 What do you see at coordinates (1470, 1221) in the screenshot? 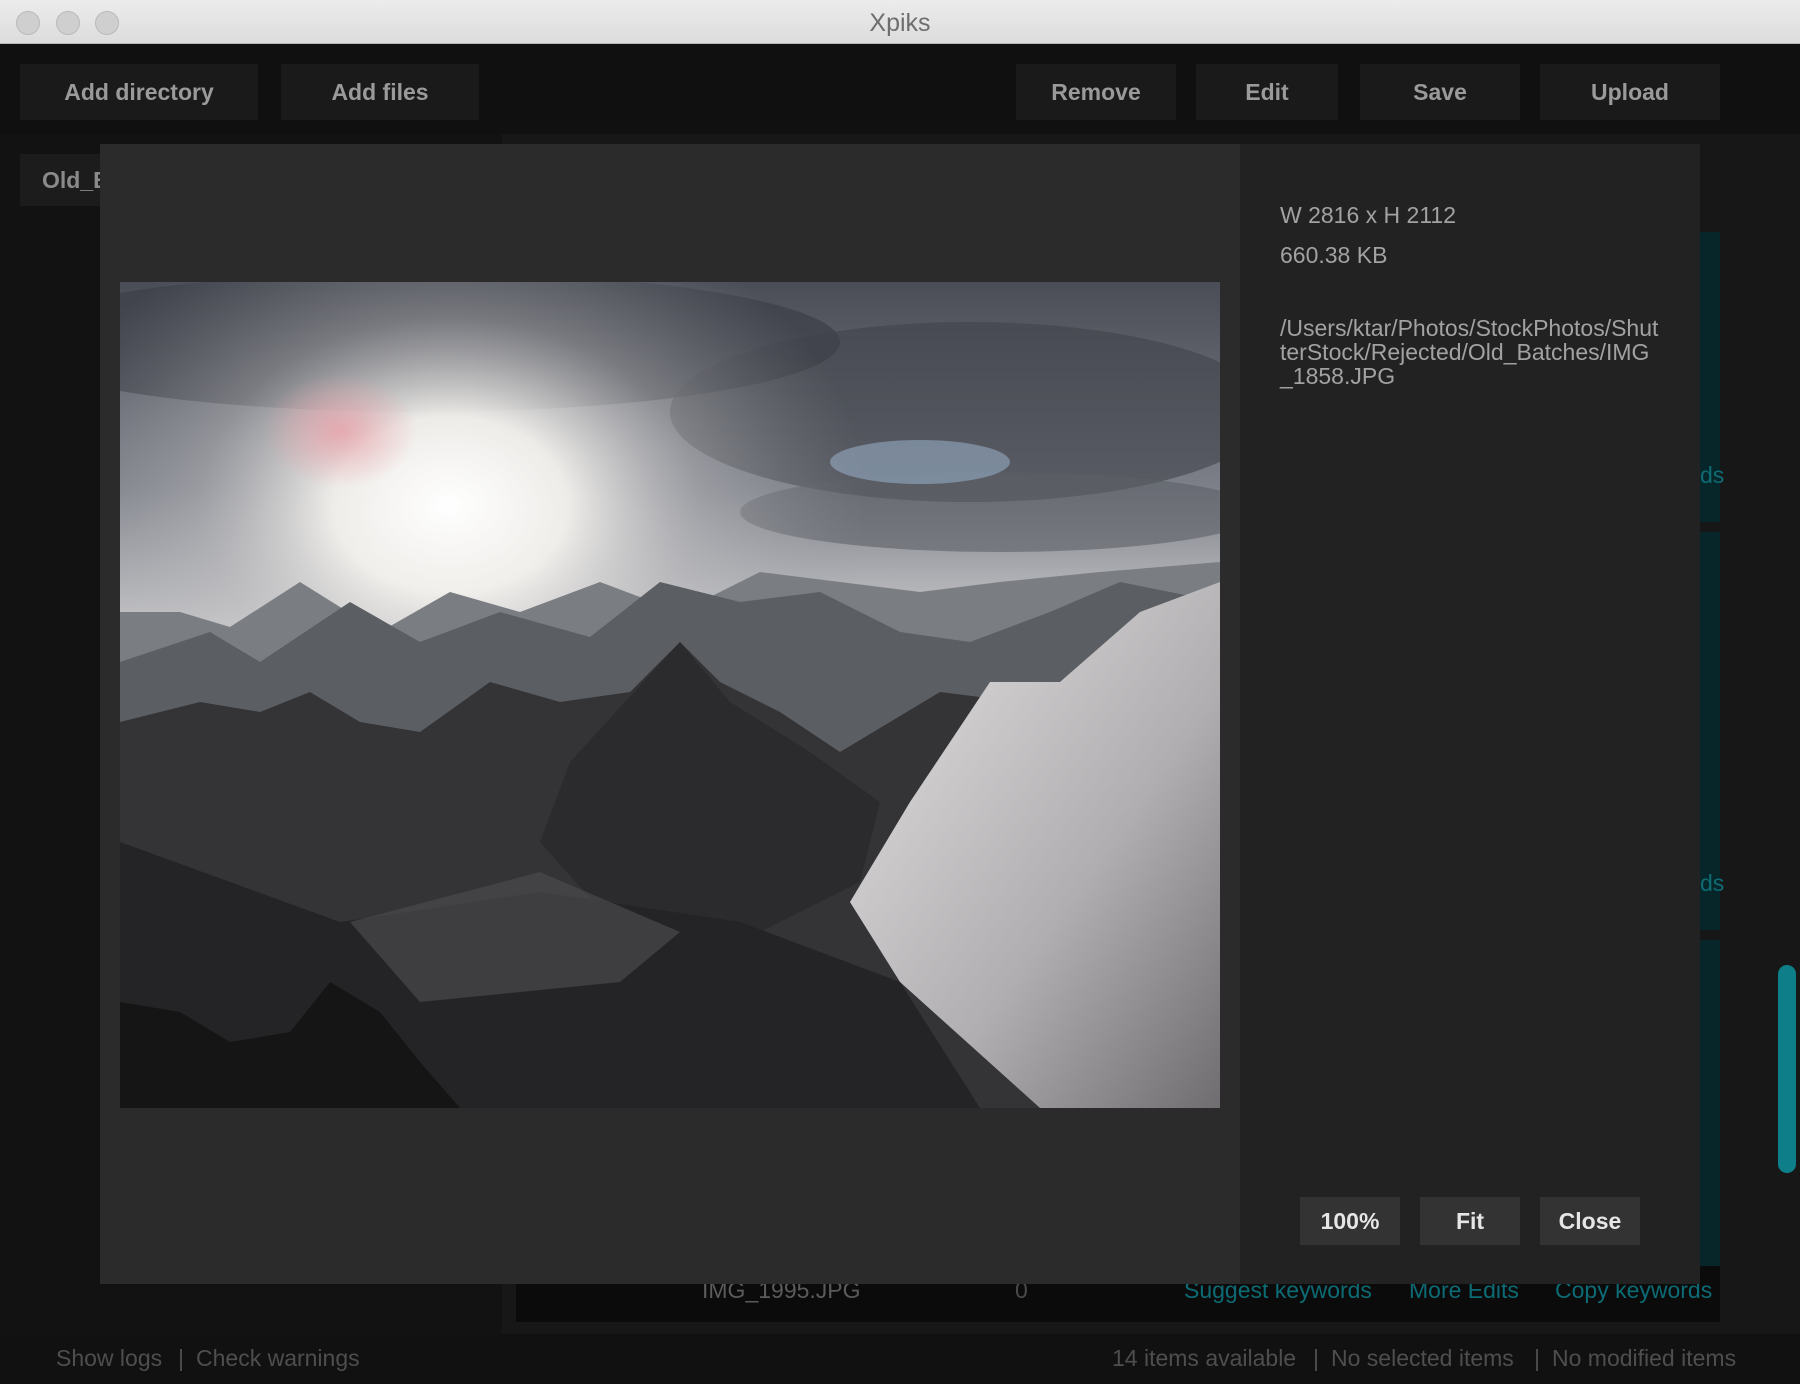
I see `fit-button: Fit` at bounding box center [1470, 1221].